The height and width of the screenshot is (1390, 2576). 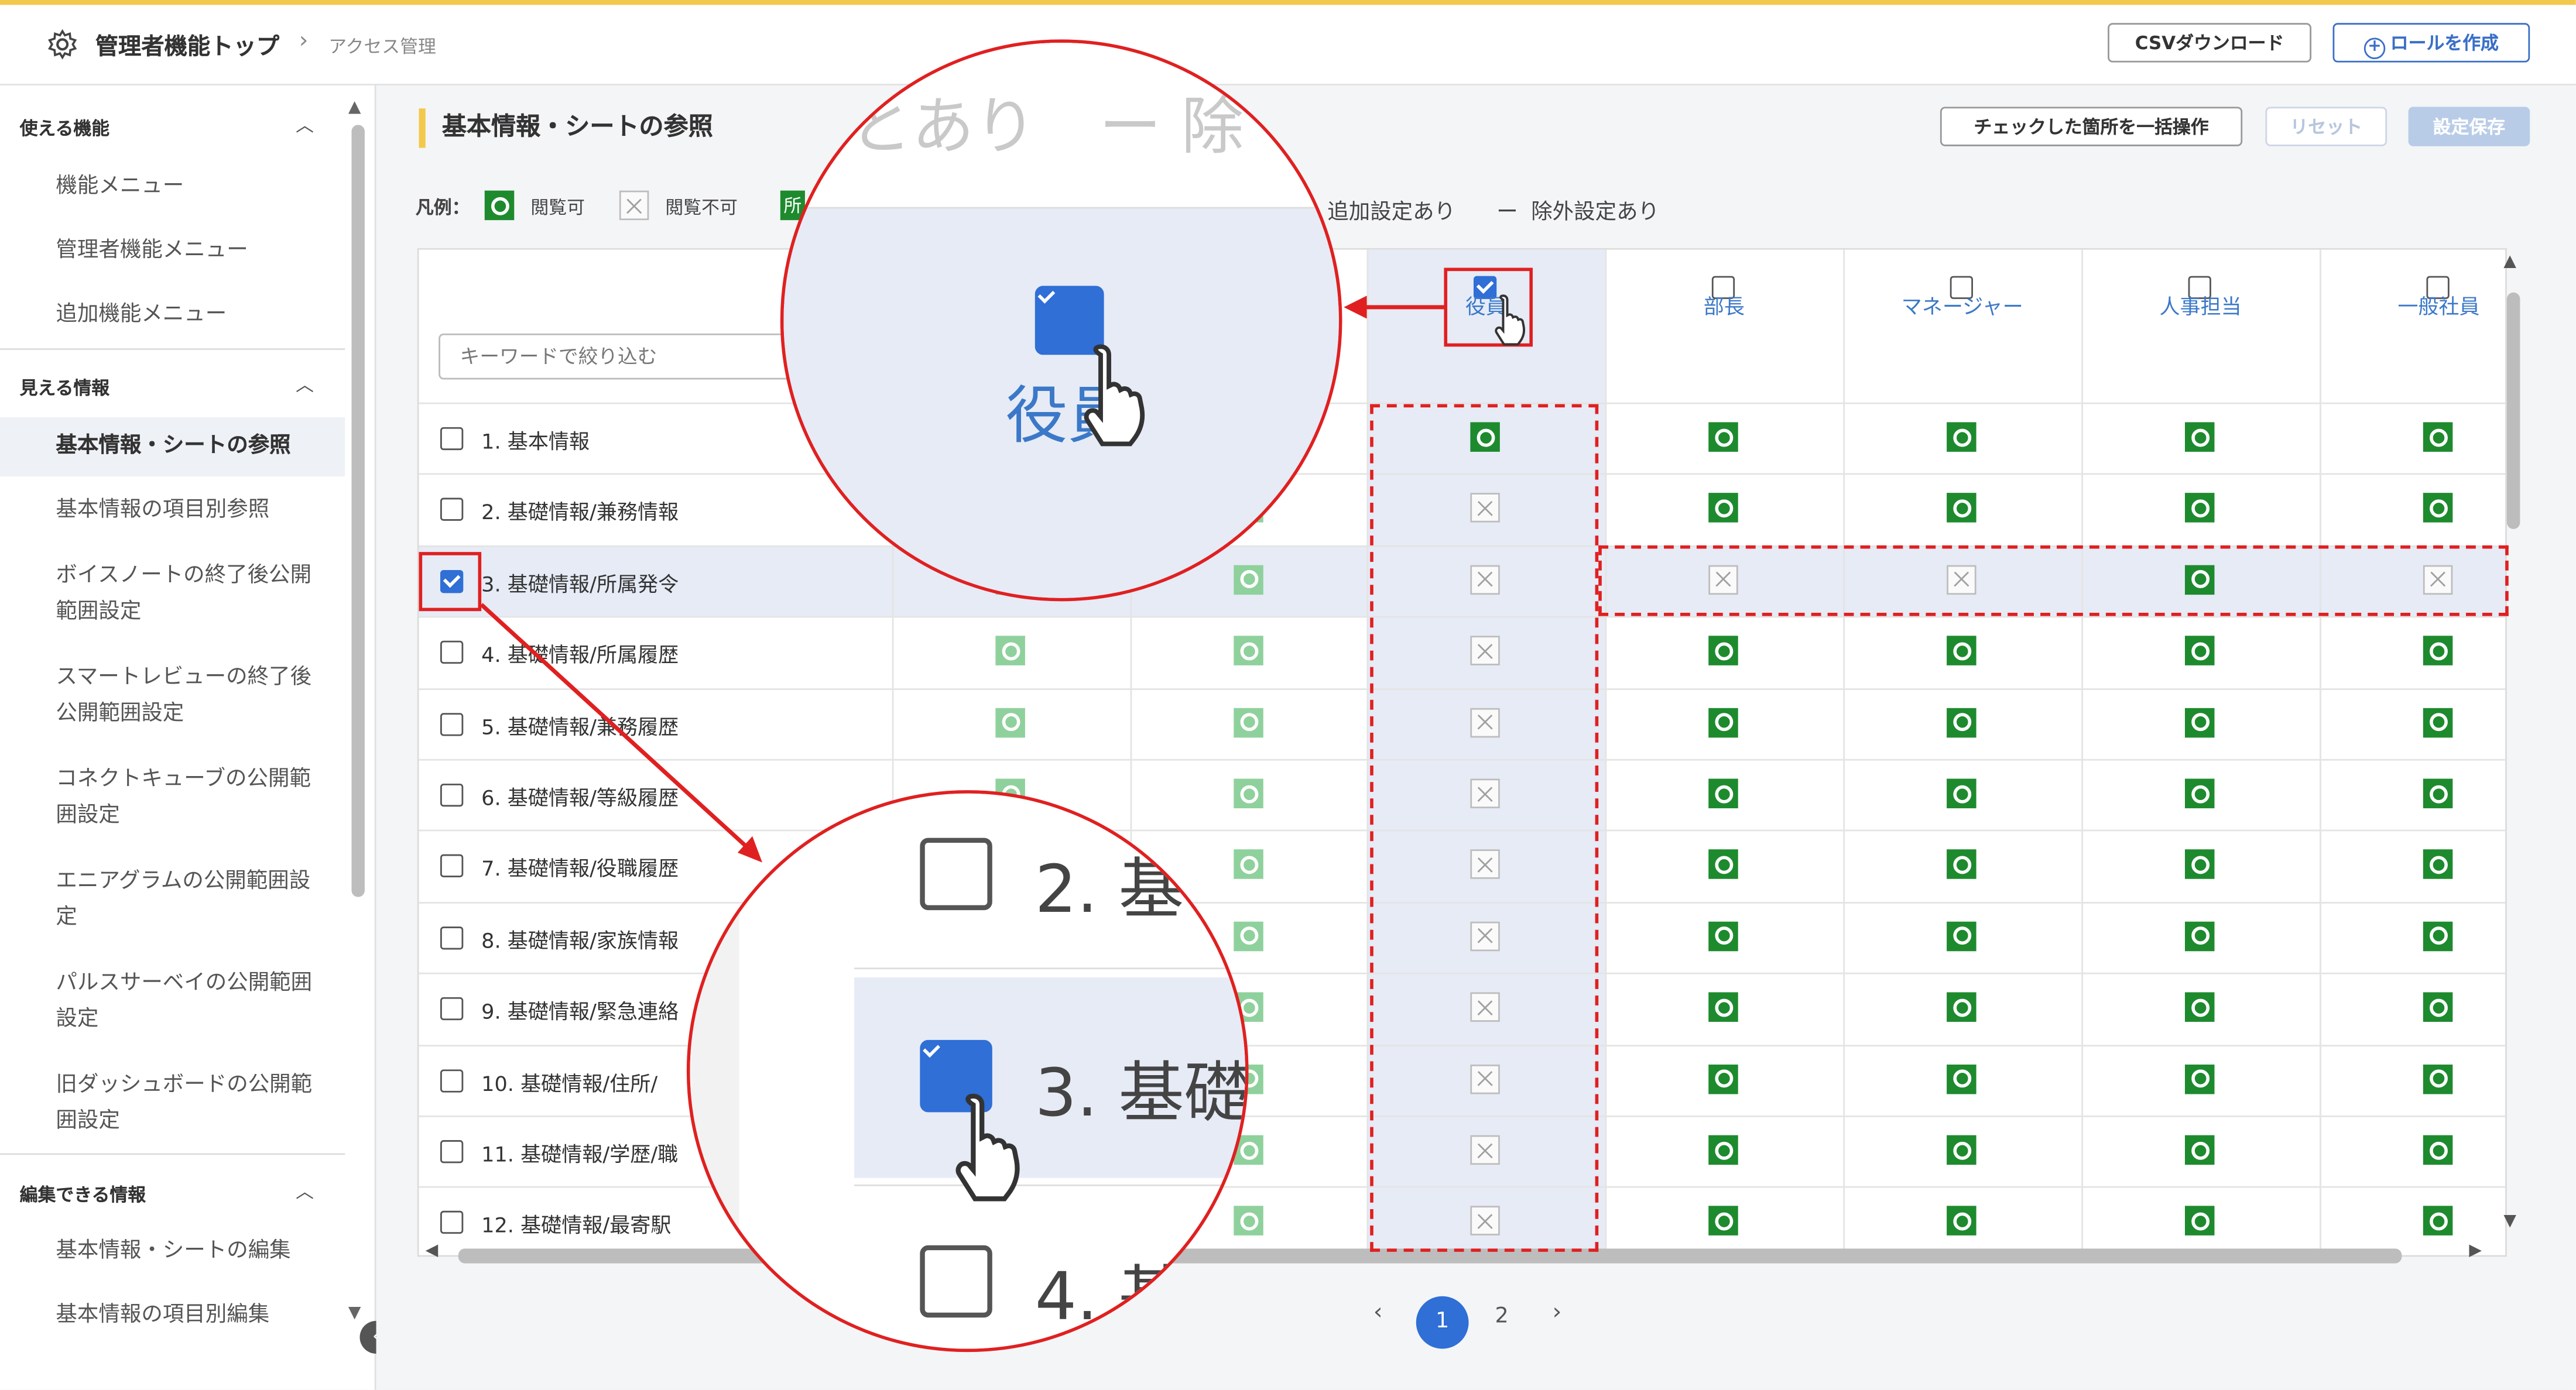 What do you see at coordinates (1061, 320) in the screenshot?
I see `zoom-header-magnifier: とあり ー 除 役員` at bounding box center [1061, 320].